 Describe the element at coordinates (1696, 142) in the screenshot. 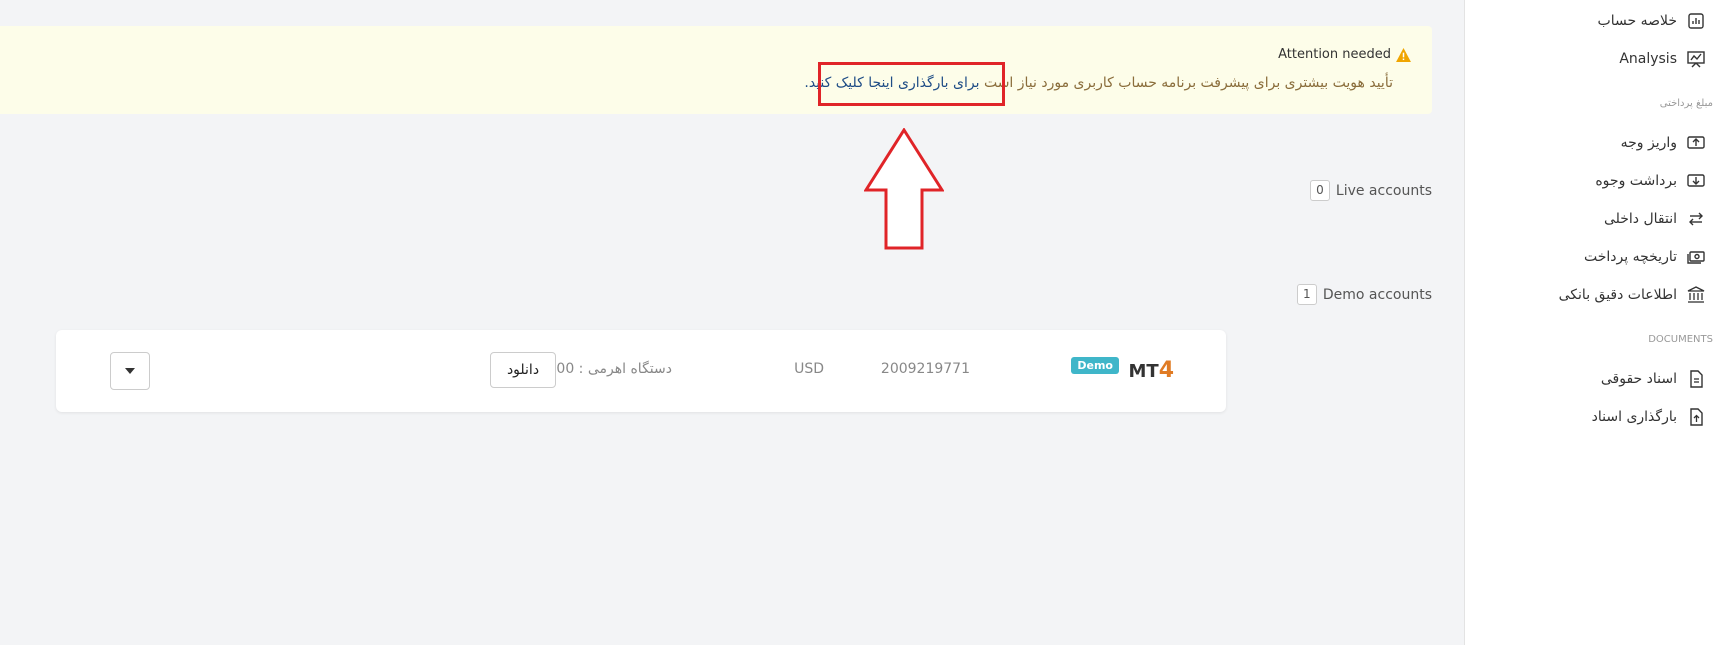

I see `upload-icon` at that location.